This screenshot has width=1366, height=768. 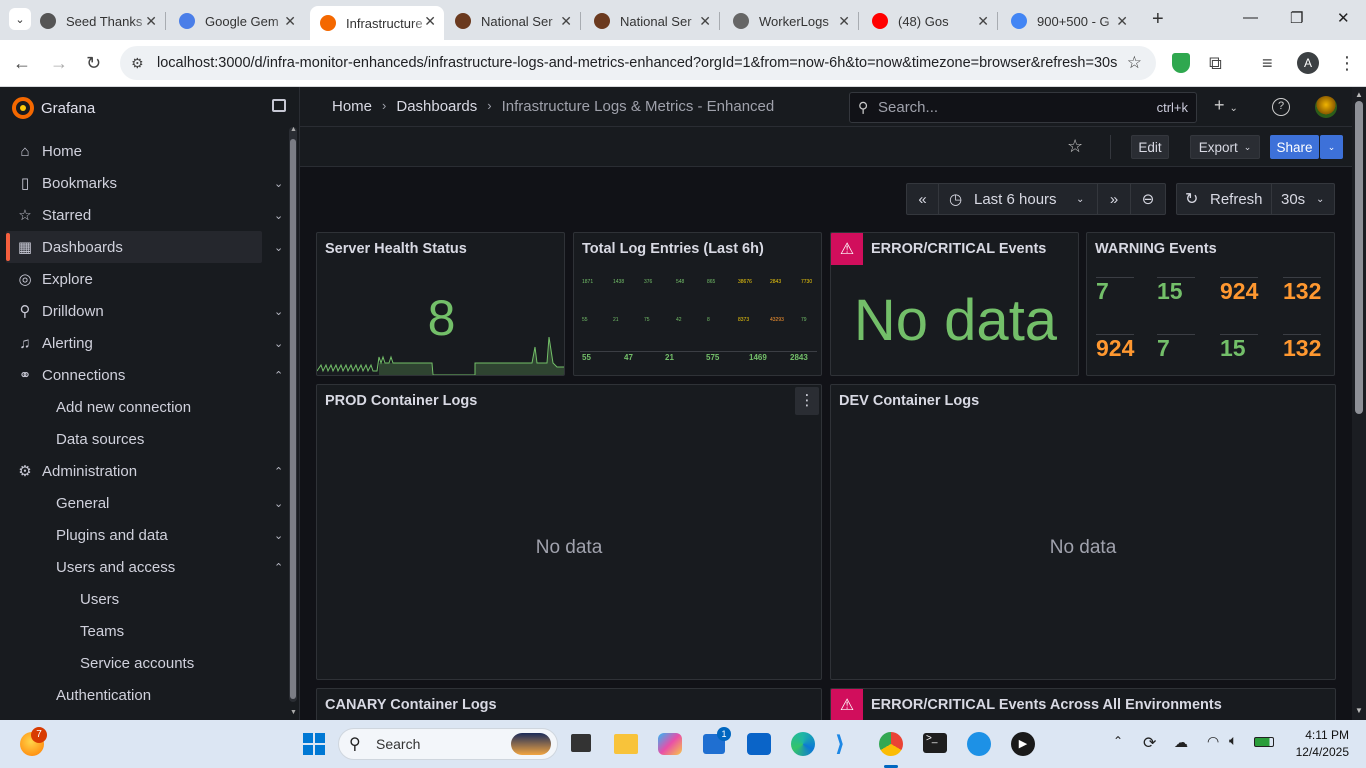 I want to click on grafana-brand: Grafana, so click(x=53, y=108).